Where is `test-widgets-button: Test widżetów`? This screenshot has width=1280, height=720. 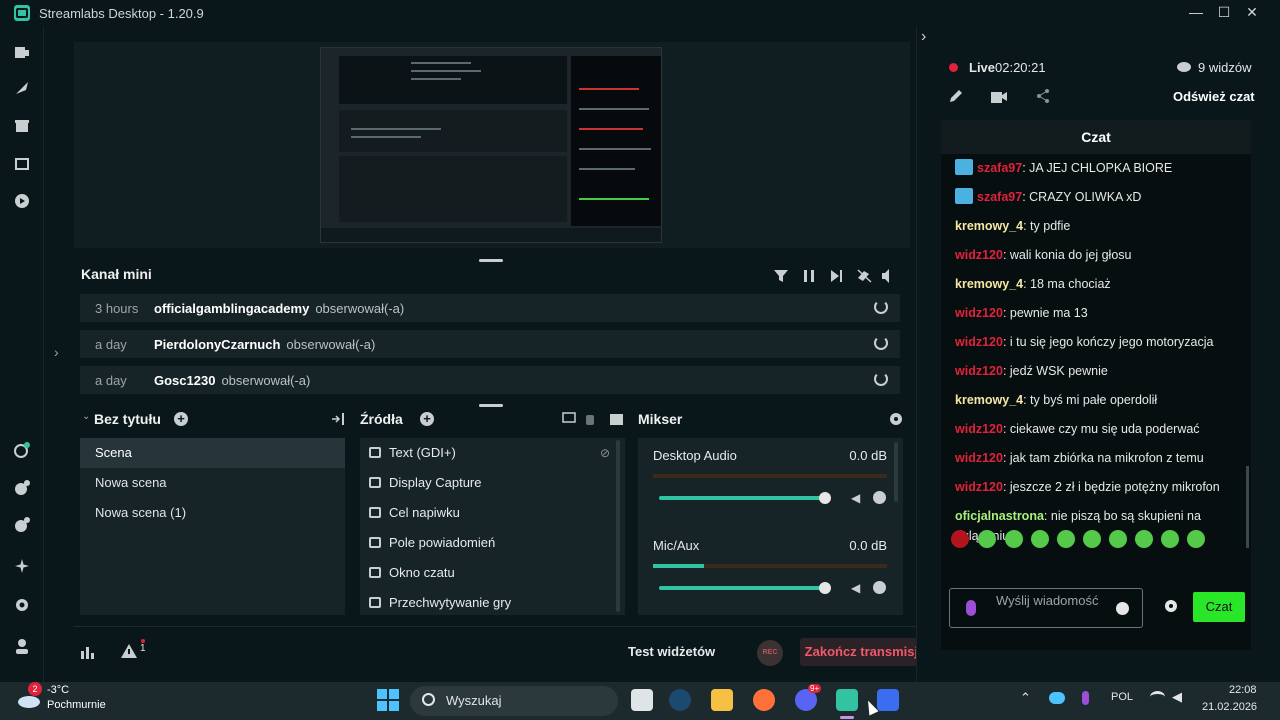 test-widgets-button: Test widżetów is located at coordinates (671, 651).